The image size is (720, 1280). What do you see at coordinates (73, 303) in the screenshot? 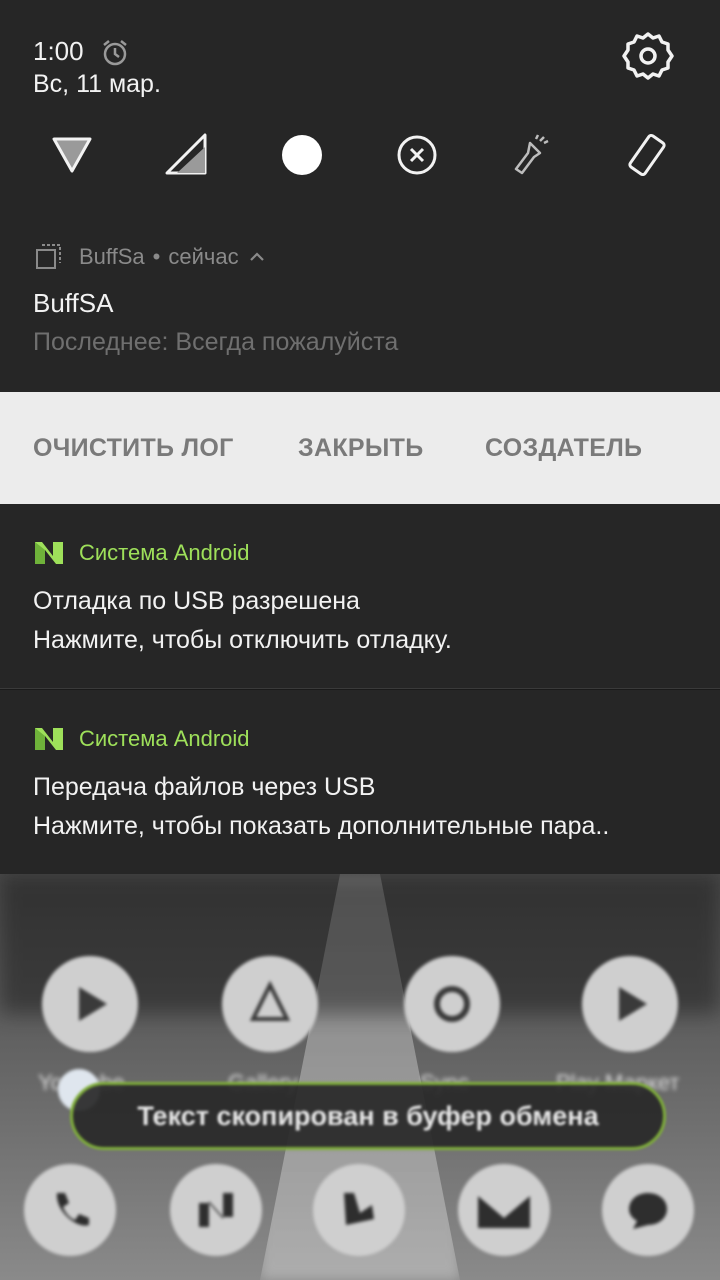
I see `notification-title: BuffSA` at bounding box center [73, 303].